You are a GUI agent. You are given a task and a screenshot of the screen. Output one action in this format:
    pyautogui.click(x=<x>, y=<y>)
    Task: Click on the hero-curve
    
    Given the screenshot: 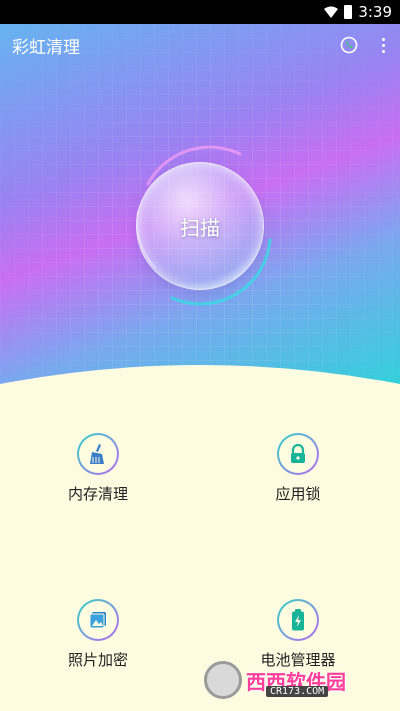 What is the action you would take?
    pyautogui.click(x=200, y=392)
    